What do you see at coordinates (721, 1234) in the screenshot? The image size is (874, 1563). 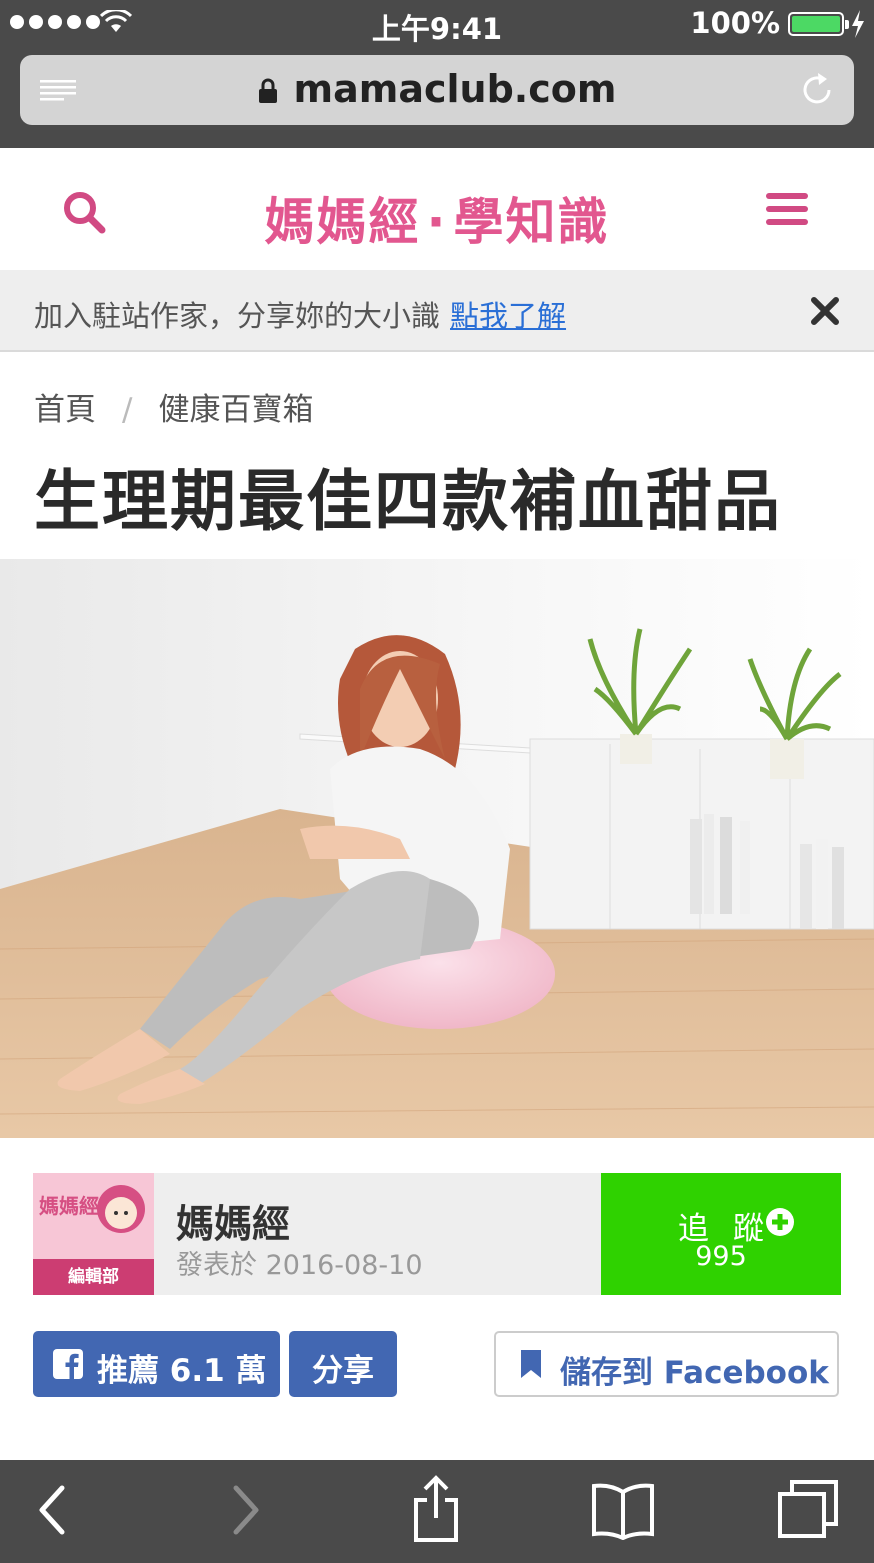 I see `follow-button: 追蹤 995` at bounding box center [721, 1234].